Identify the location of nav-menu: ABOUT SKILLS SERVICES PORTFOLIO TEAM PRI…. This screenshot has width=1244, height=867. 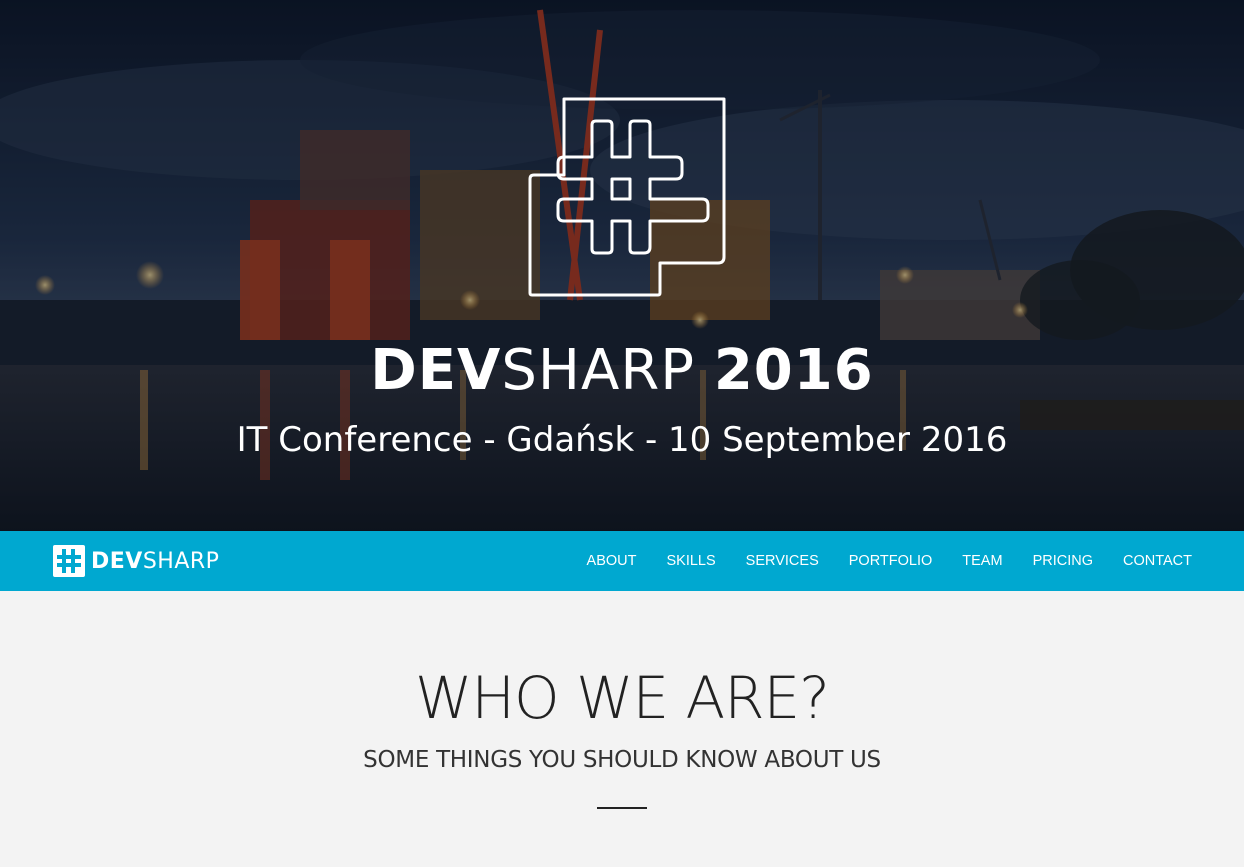
(874, 561).